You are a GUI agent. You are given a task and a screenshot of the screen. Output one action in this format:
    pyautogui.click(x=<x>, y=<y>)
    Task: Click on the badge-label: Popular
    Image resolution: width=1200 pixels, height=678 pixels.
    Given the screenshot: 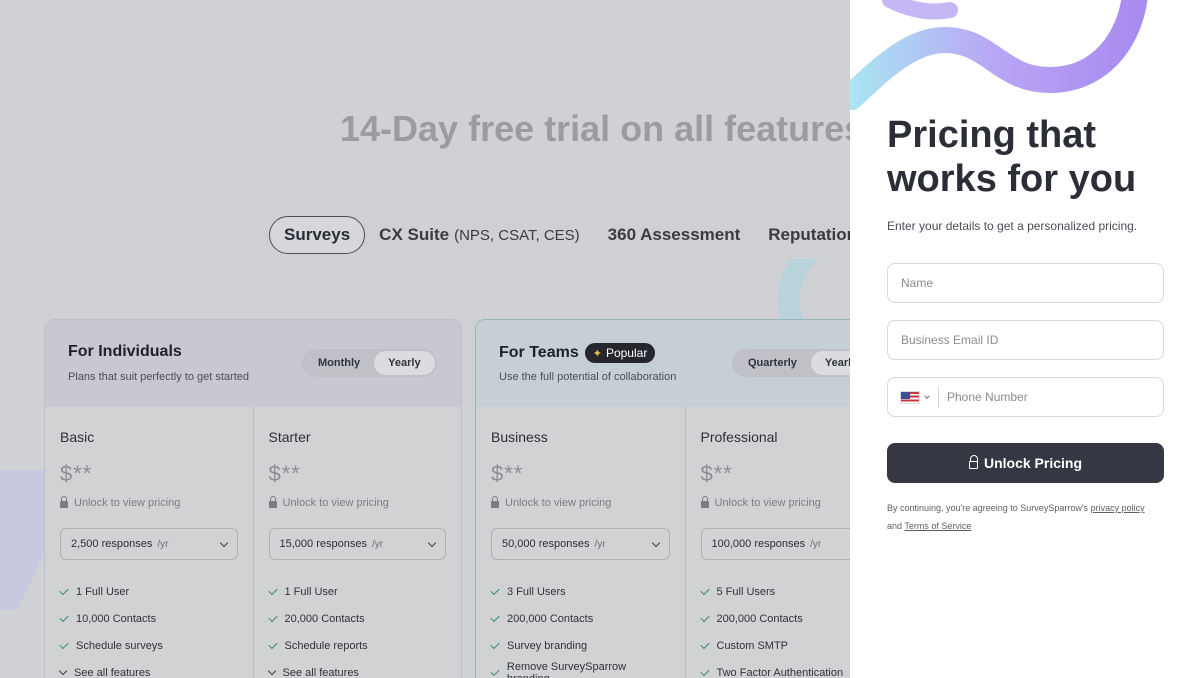 What is the action you would take?
    pyautogui.click(x=626, y=353)
    